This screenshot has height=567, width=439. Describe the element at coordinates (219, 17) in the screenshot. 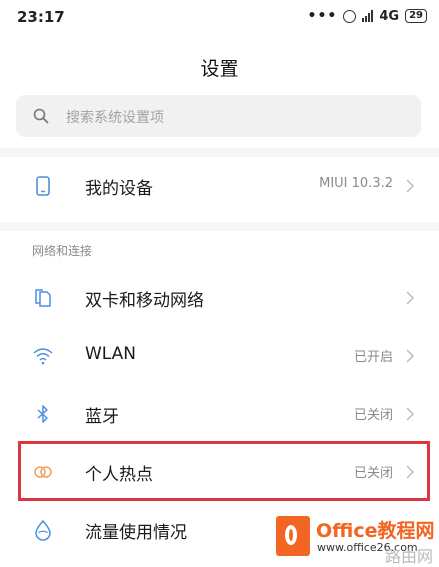

I see `status-bar: 23:17 ••• 4G 29` at that location.